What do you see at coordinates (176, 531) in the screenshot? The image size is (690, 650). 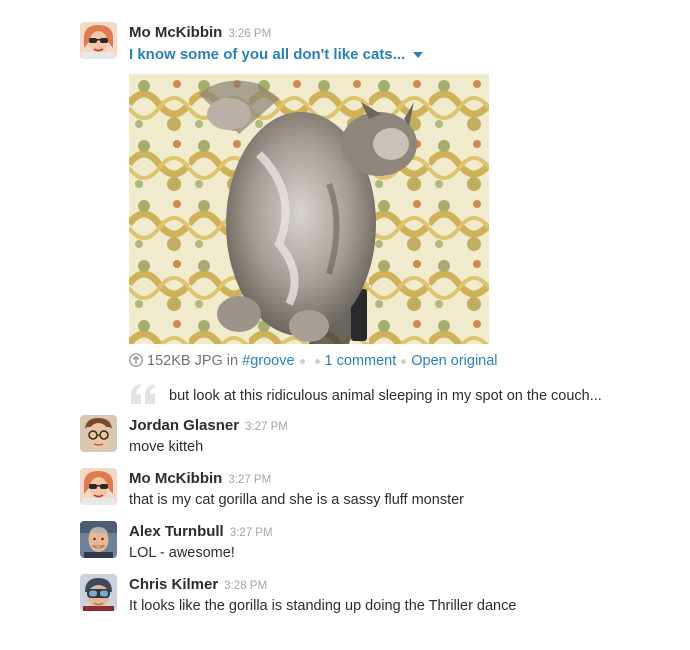 I see `author-name: Alex Turnbull` at bounding box center [176, 531].